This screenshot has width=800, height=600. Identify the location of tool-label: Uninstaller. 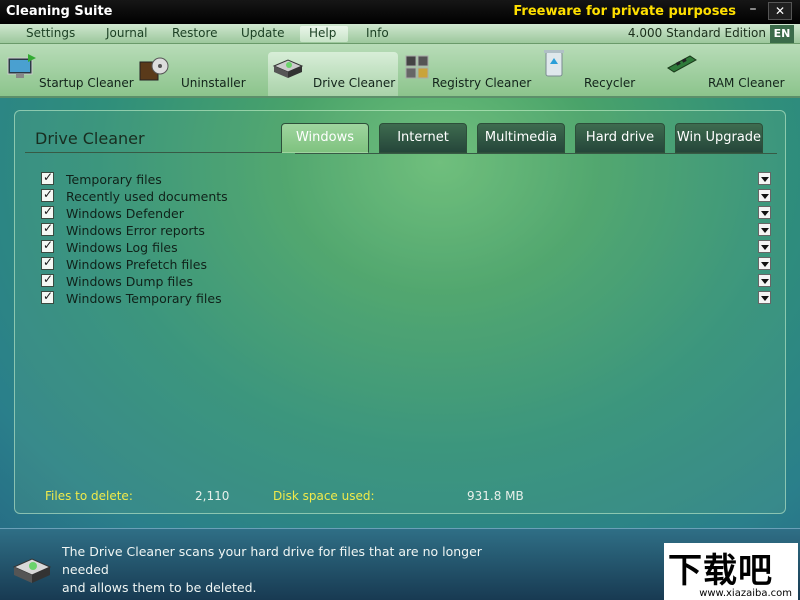
(213, 83).